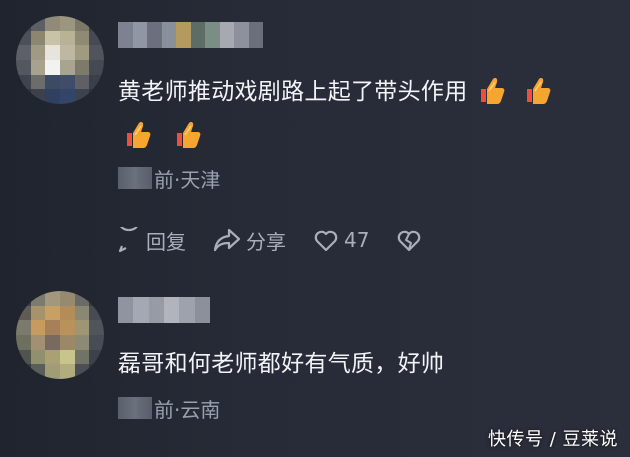 This screenshot has width=630, height=457. What do you see at coordinates (187, 409) in the screenshot?
I see `time-location: 前·云南` at bounding box center [187, 409].